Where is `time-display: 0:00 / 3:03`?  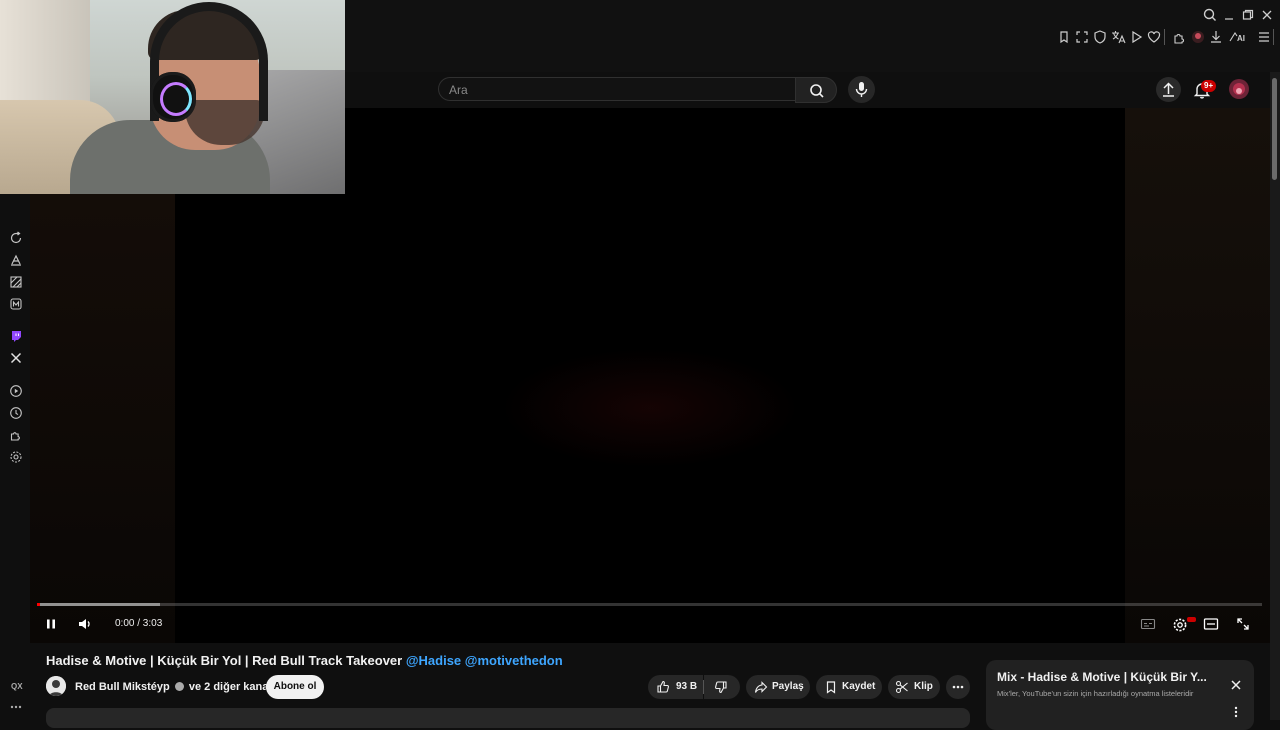
time-display: 0:00 / 3:03 is located at coordinates (139, 623).